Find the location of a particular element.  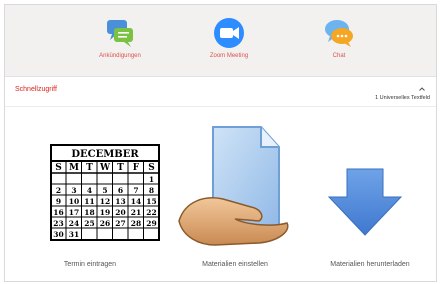

svg-text: 26 is located at coordinates (105, 223).